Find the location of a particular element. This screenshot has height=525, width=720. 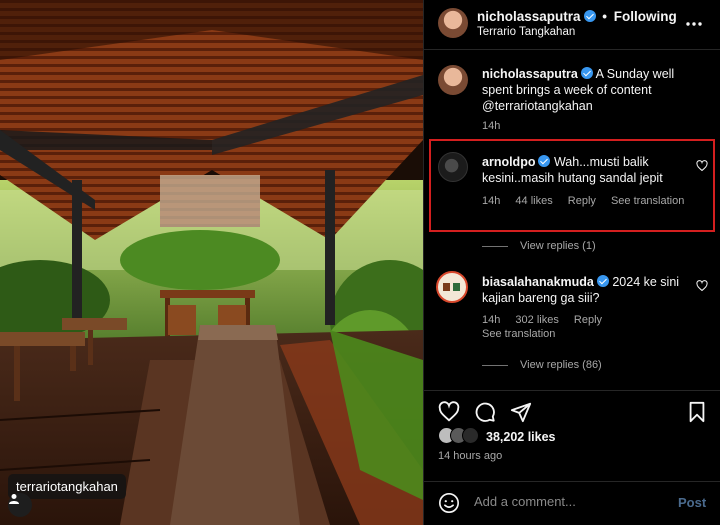

comment-input is located at coordinates (569, 501).